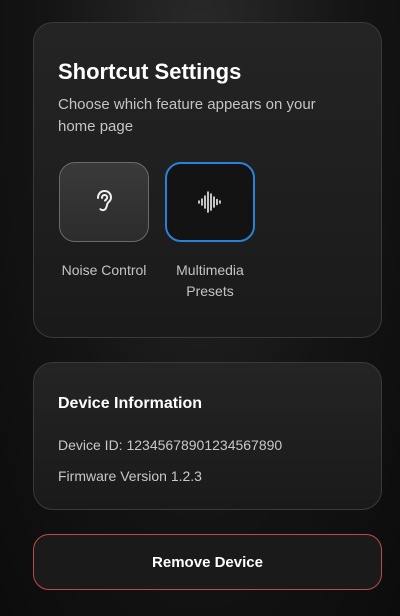 Image resolution: width=400 pixels, height=616 pixels. I want to click on sound-wave-icon, so click(209, 202).